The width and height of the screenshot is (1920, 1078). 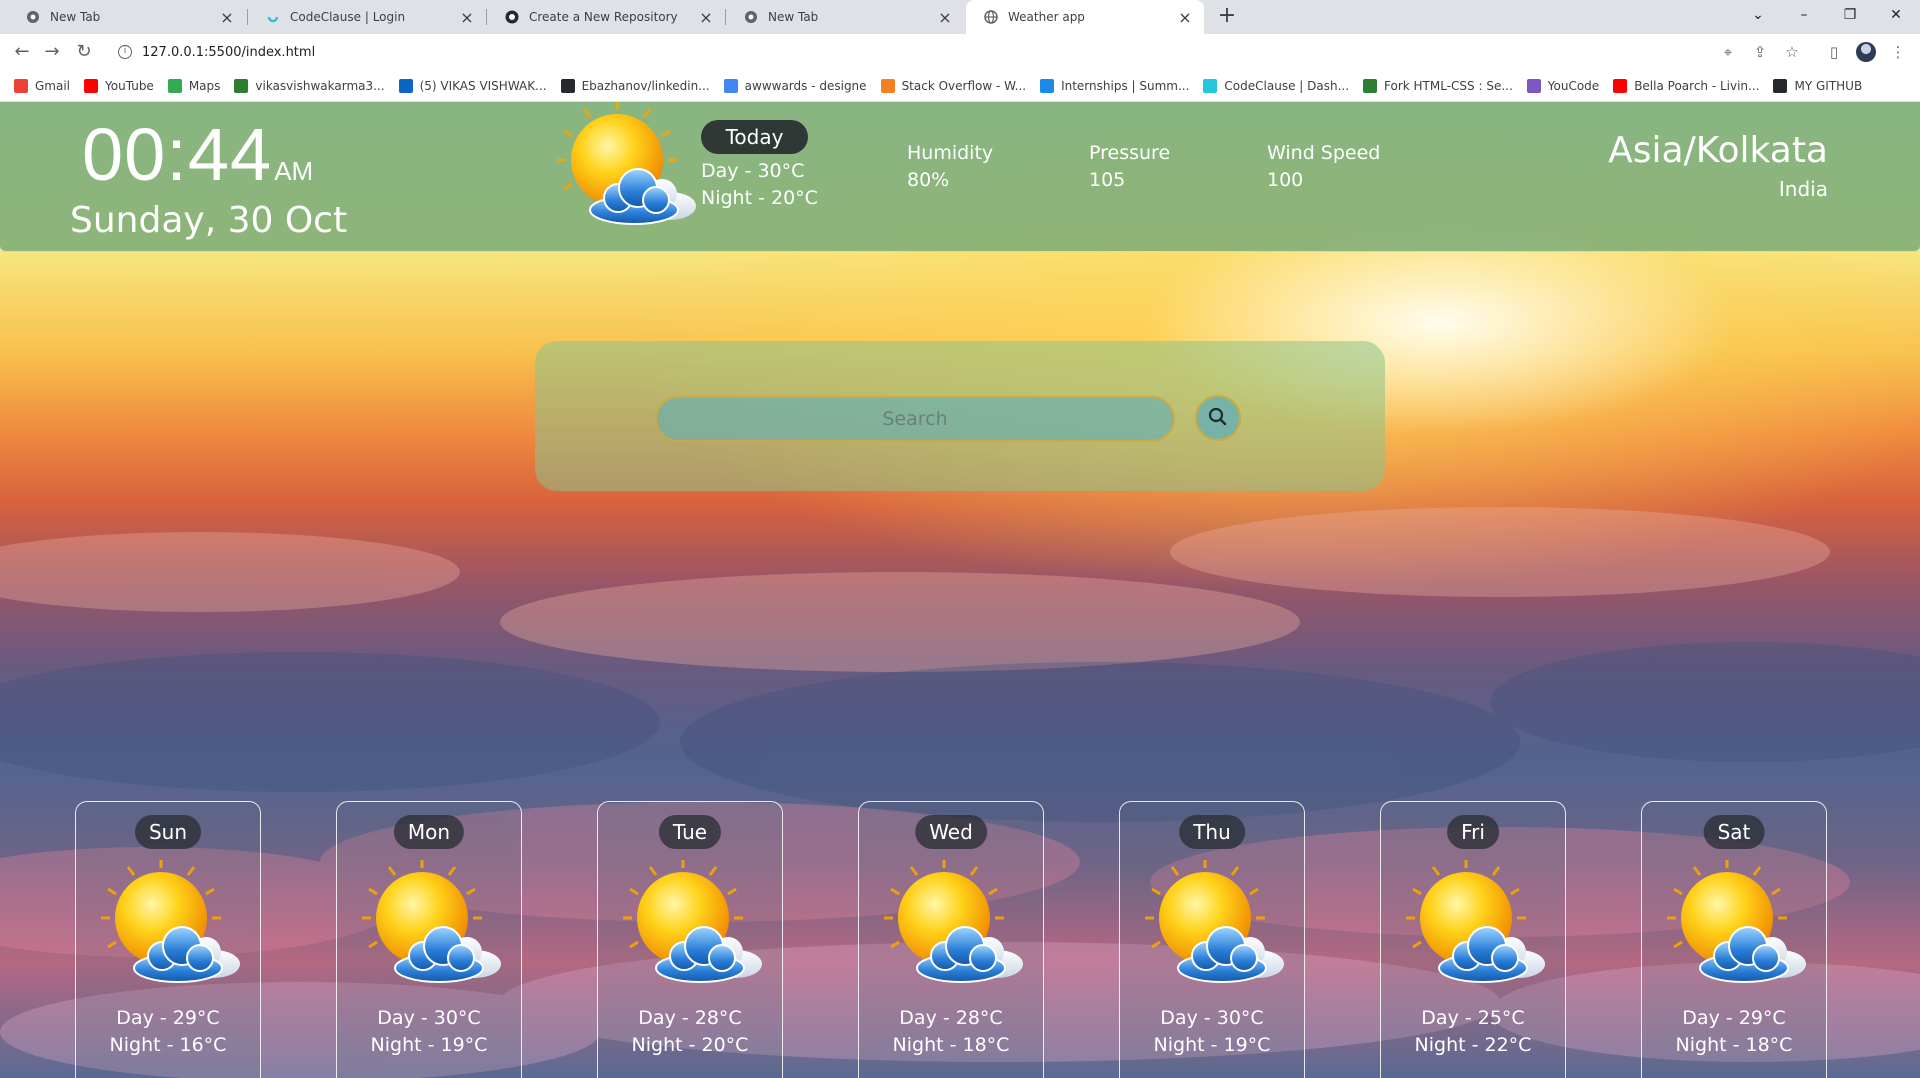 I want to click on info-icon: i, so click(x=125, y=52).